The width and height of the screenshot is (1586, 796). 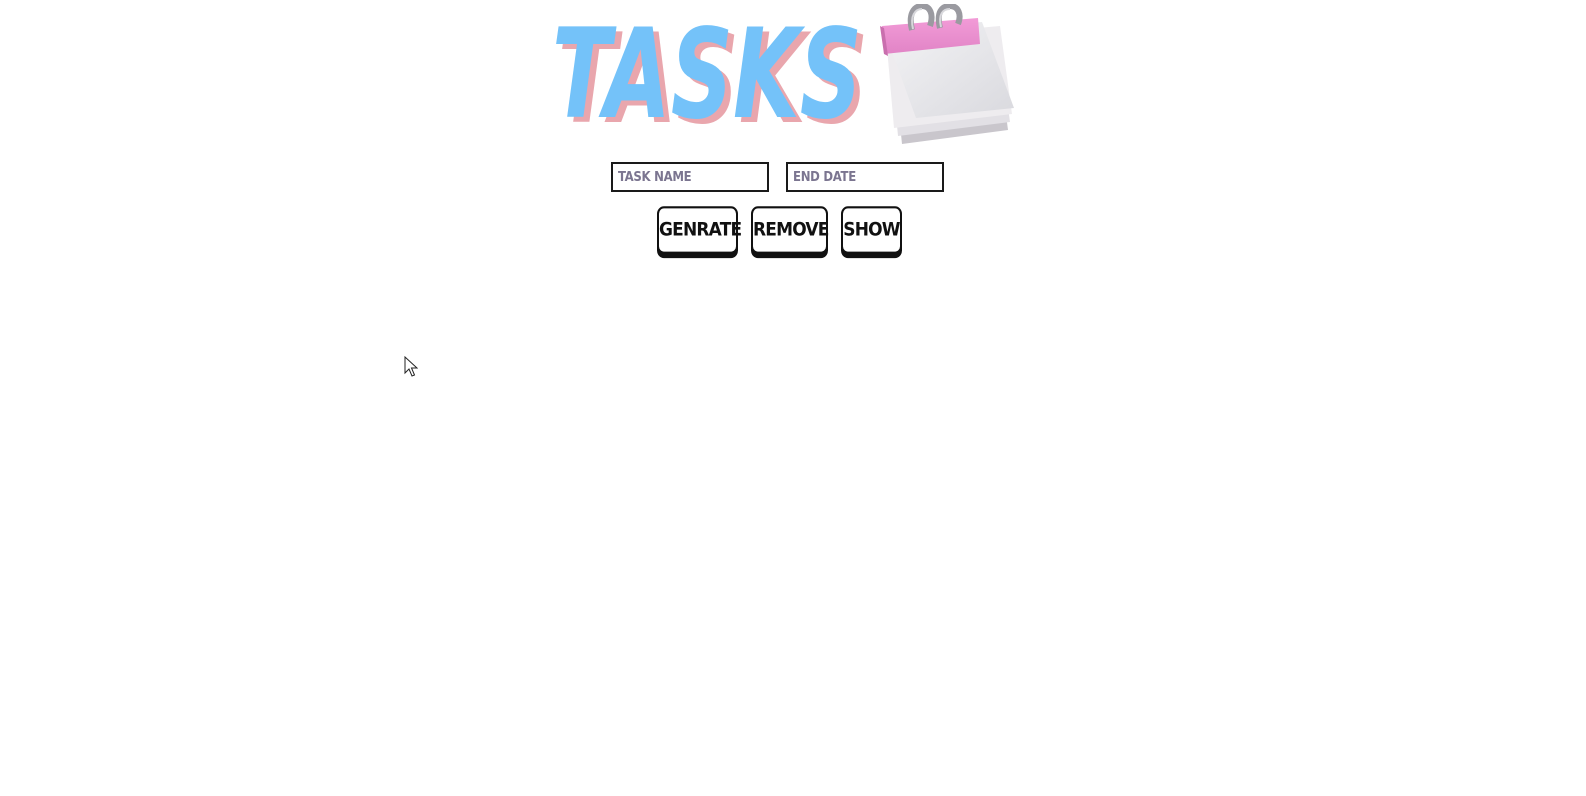 I want to click on tasks-title: TASKS, so click(x=707, y=69).